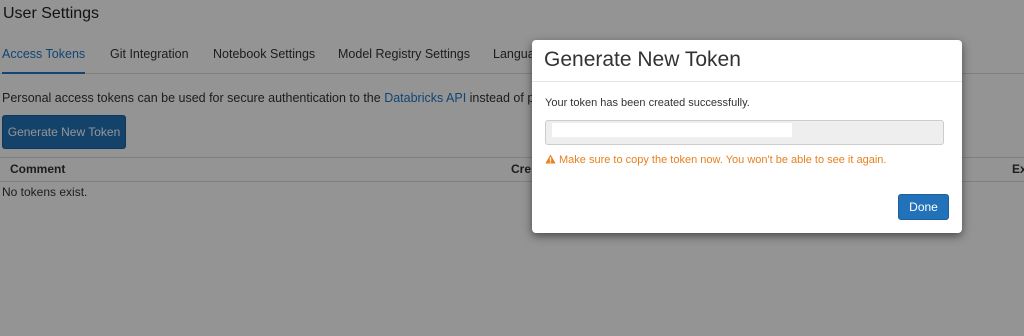 Image resolution: width=1024 pixels, height=336 pixels. What do you see at coordinates (747, 61) in the screenshot?
I see `dialog-header: Generate New Token` at bounding box center [747, 61].